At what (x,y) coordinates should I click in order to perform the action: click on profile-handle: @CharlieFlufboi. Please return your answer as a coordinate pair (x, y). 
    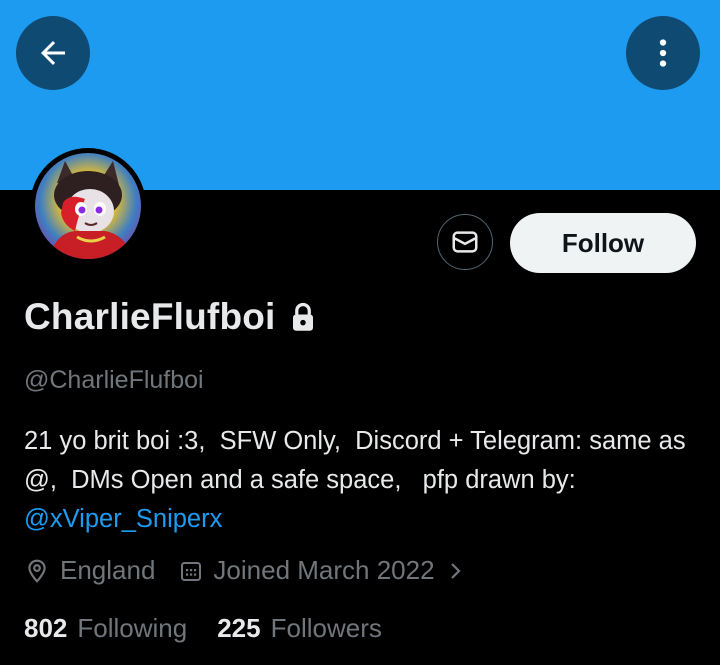
    Looking at the image, I should click on (114, 380).